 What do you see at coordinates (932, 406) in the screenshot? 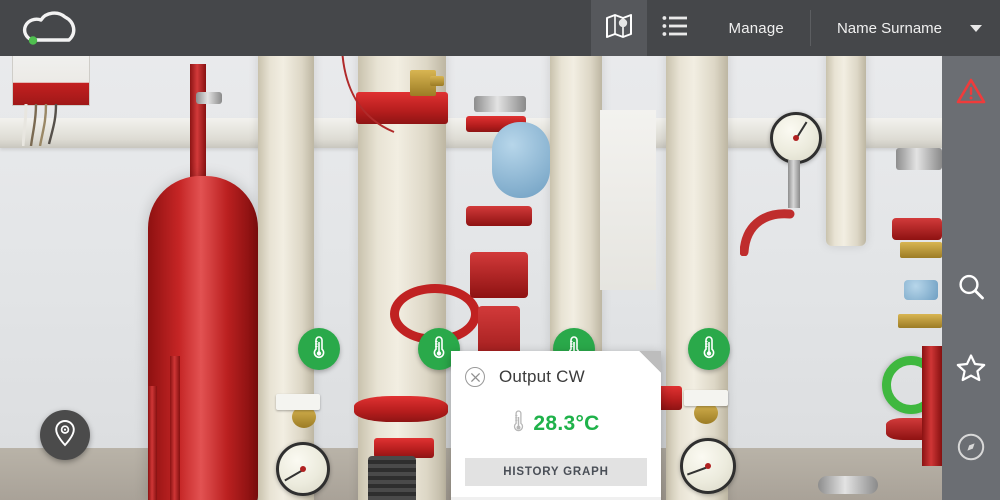
I see `photo-red-pipe-right` at bounding box center [932, 406].